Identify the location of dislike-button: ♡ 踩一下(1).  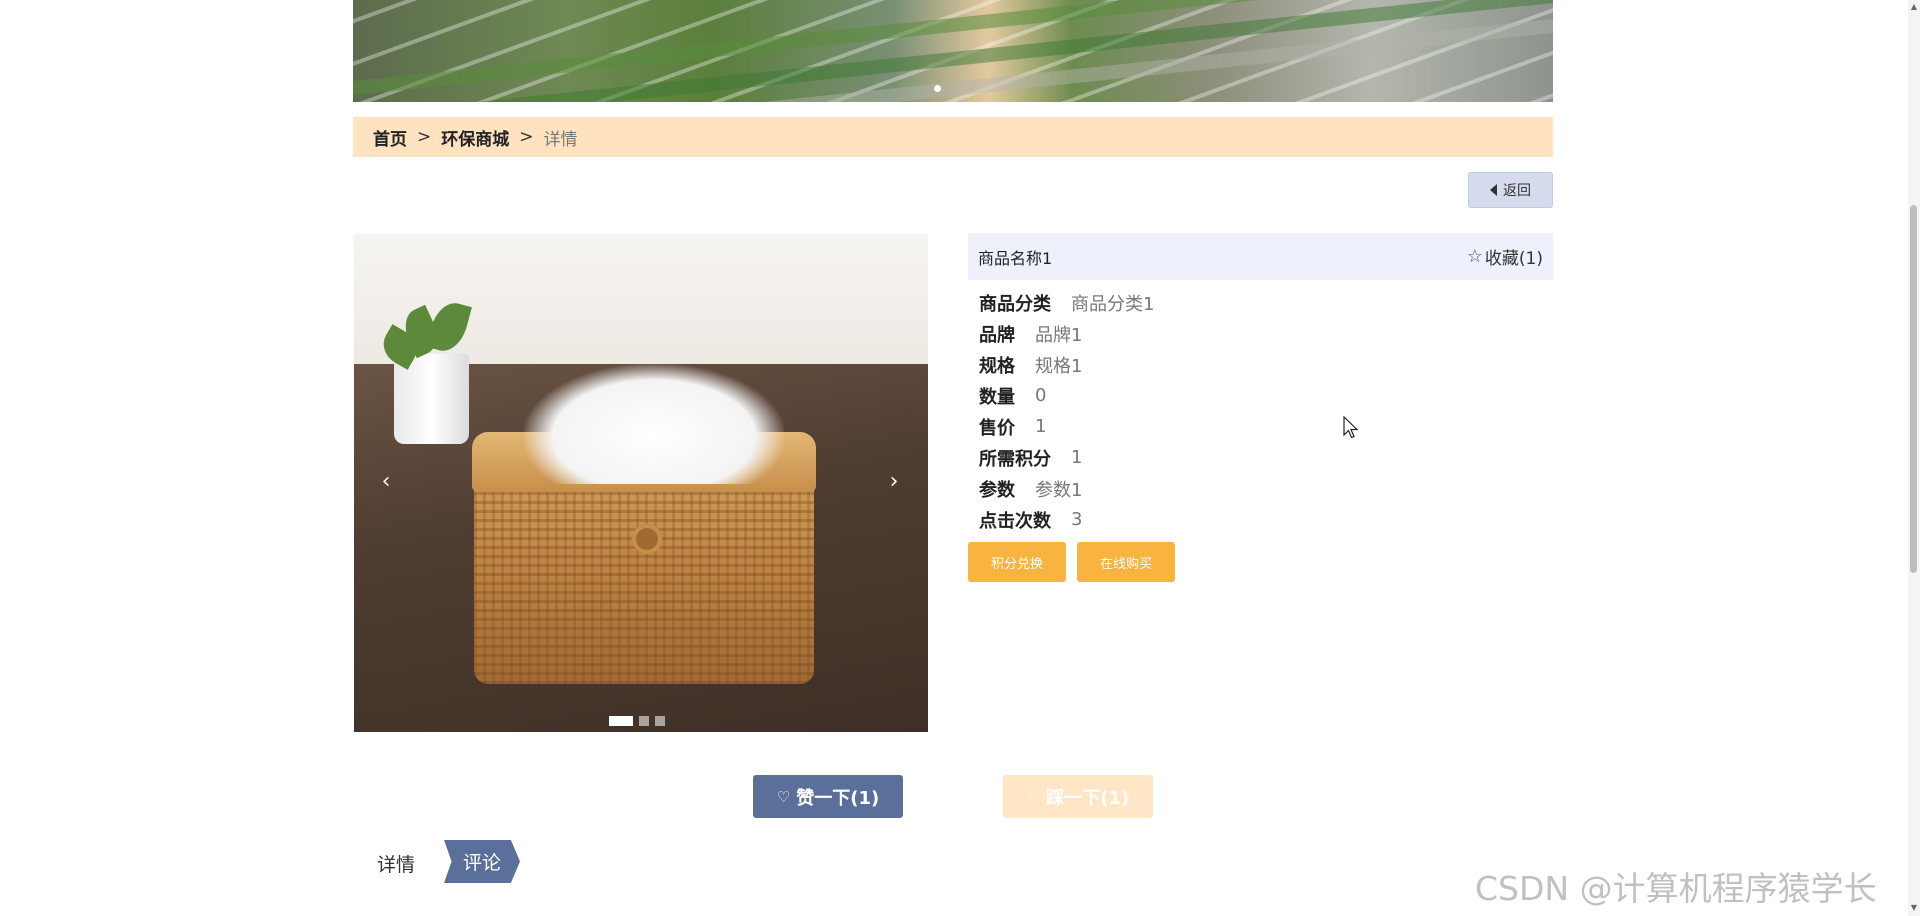
(1078, 796).